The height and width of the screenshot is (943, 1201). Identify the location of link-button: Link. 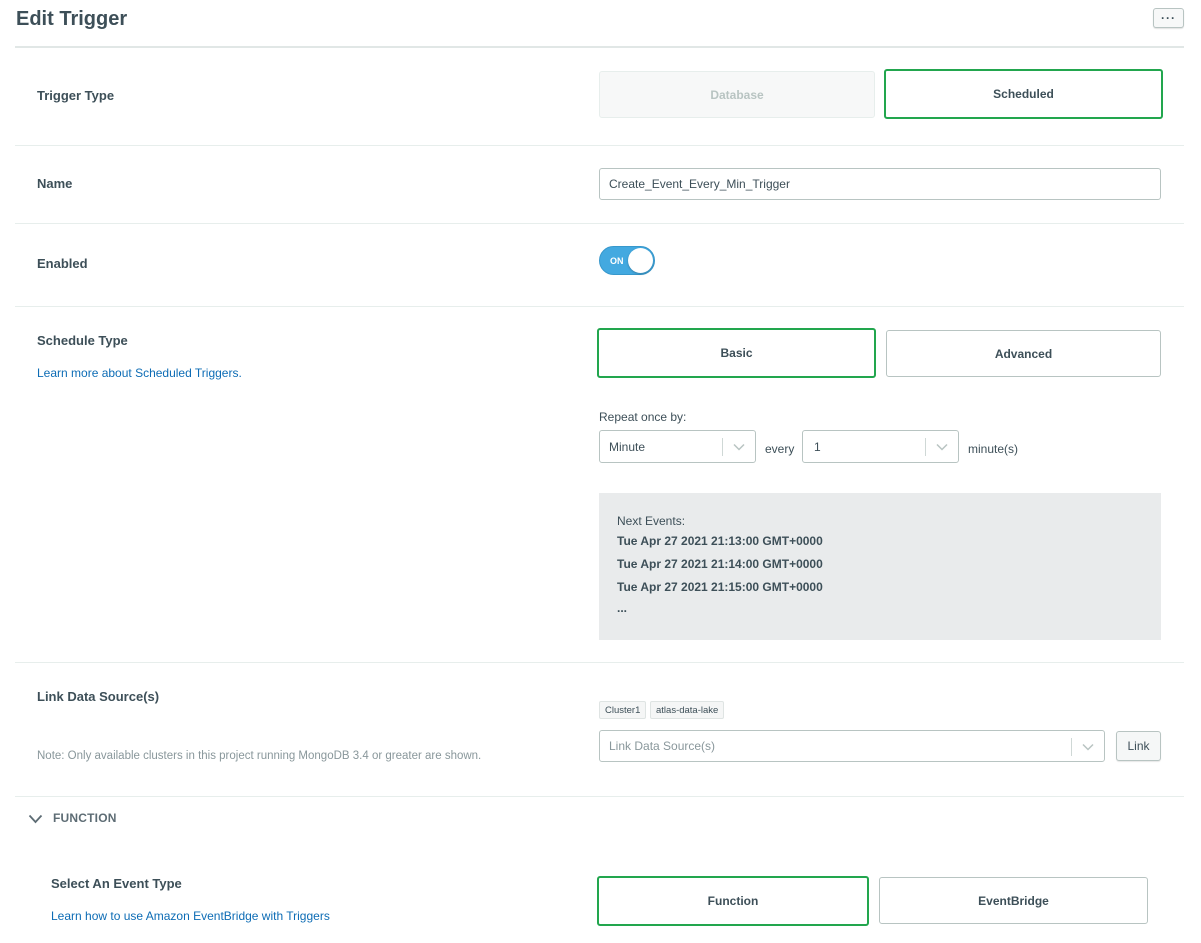
(1138, 746).